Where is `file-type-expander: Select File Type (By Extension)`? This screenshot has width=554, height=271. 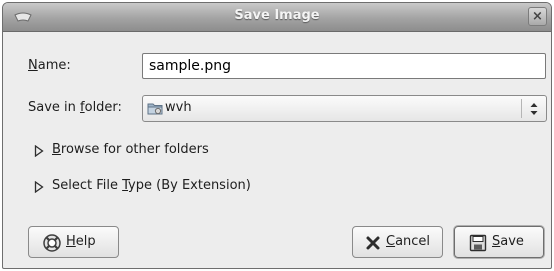
file-type-expander: Select File Type (By Extension) is located at coordinates (164, 187).